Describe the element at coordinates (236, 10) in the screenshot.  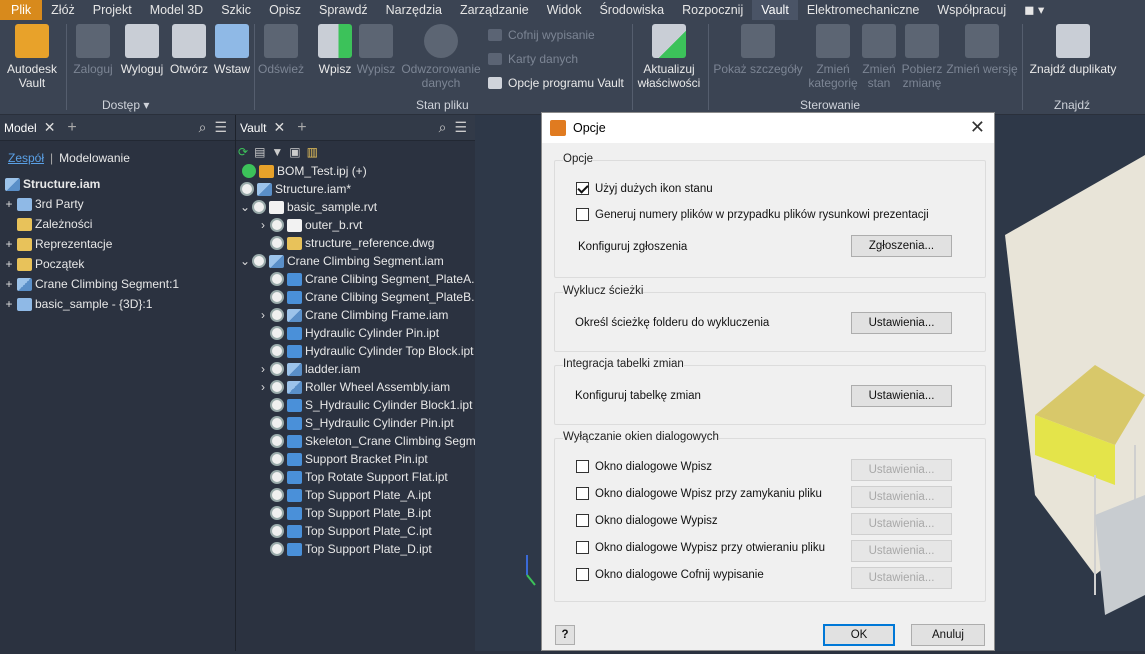
I see `menu-szkic: Szkic` at that location.